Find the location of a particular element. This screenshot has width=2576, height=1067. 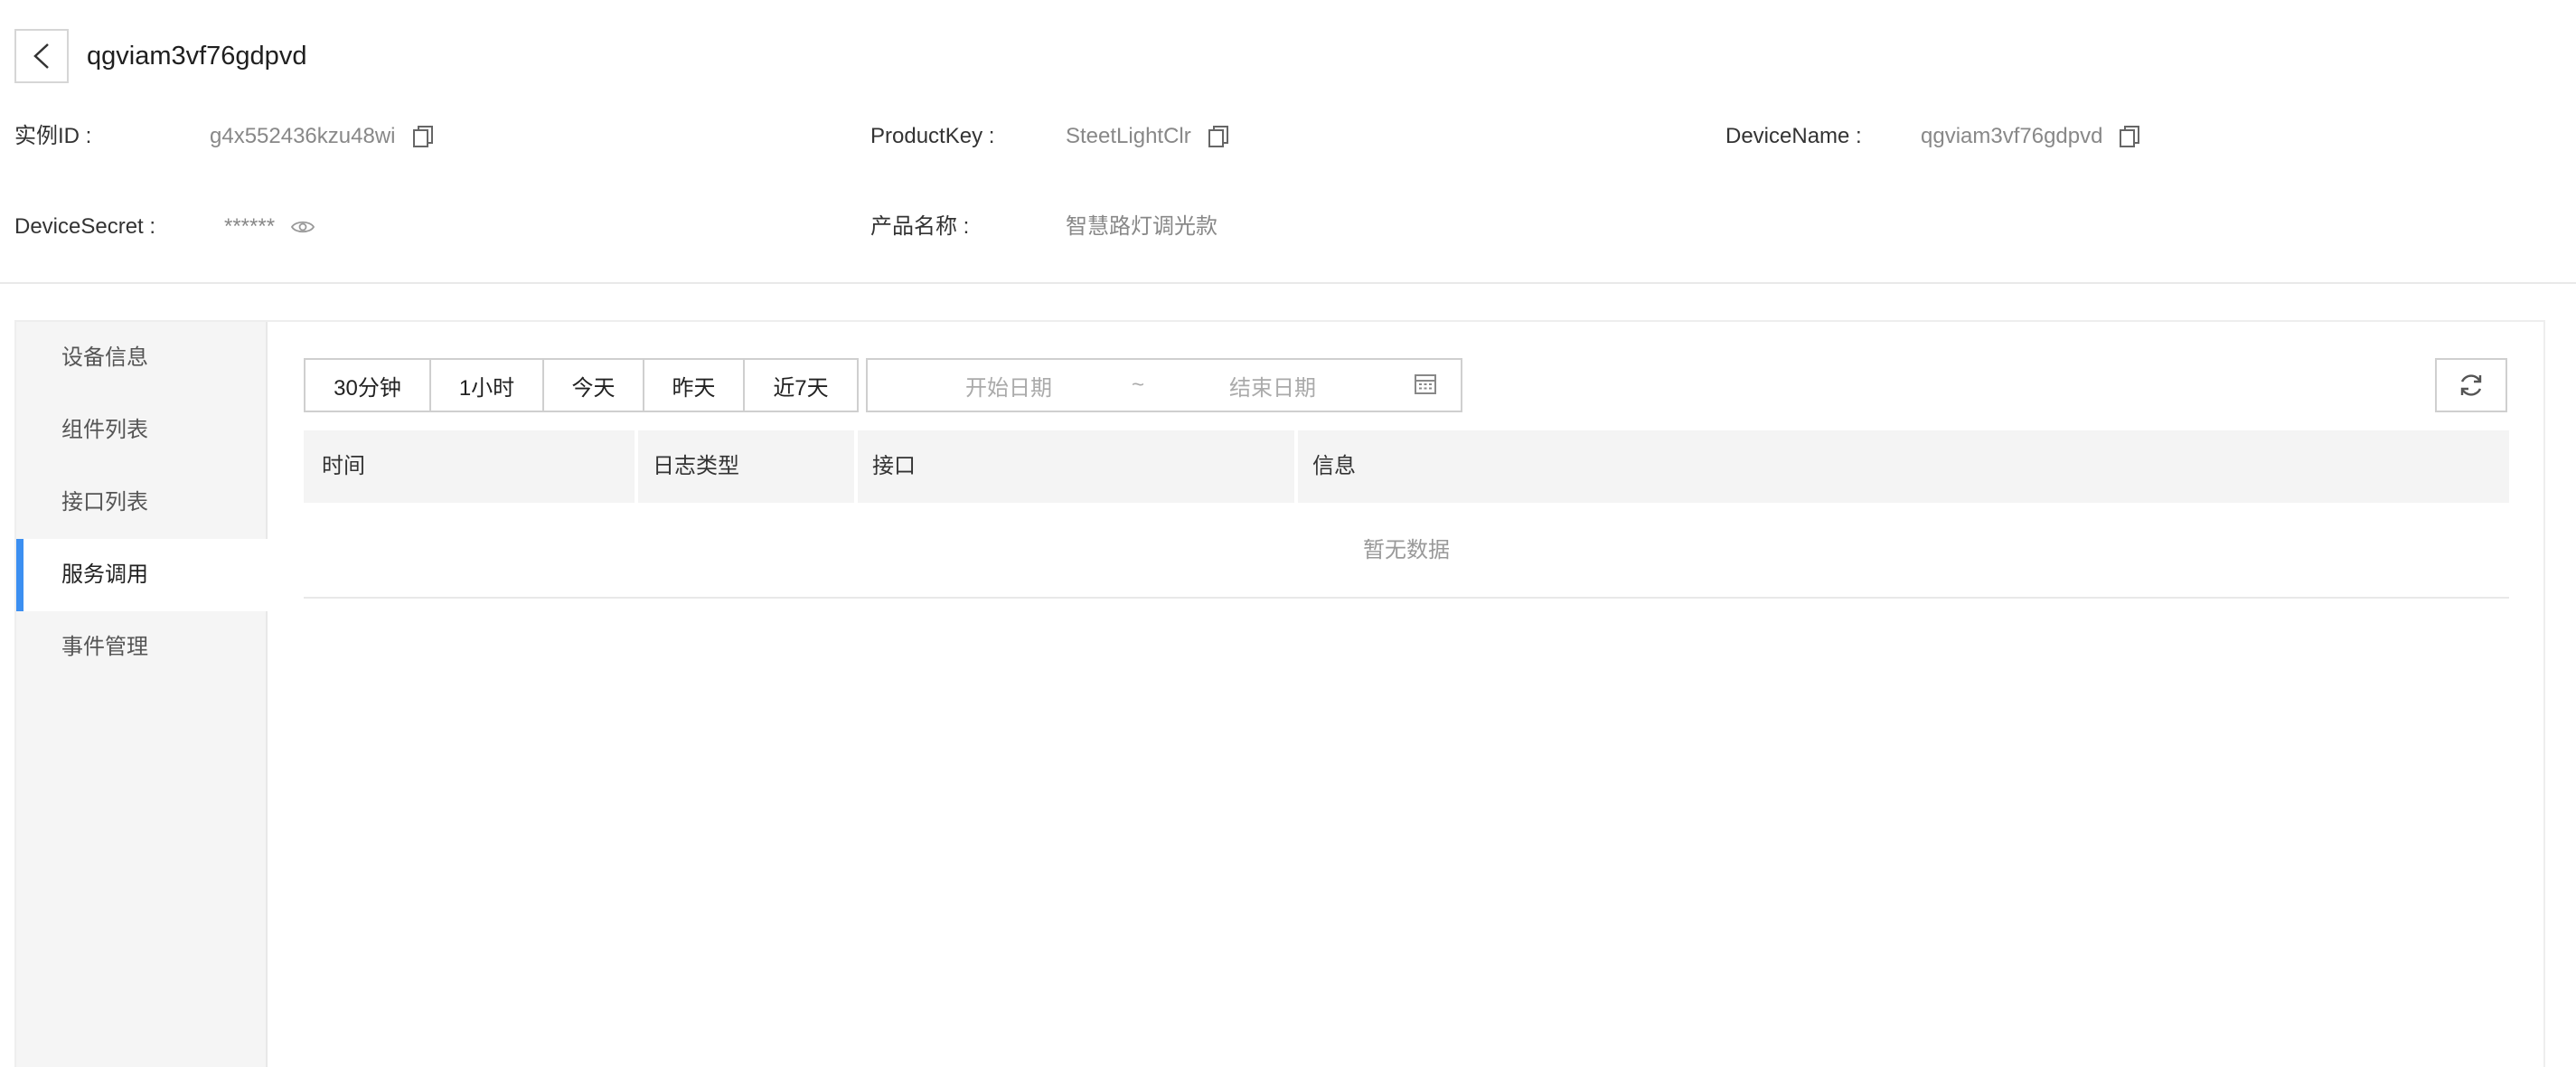

product-name-label: 产品名称 : is located at coordinates (920, 226).